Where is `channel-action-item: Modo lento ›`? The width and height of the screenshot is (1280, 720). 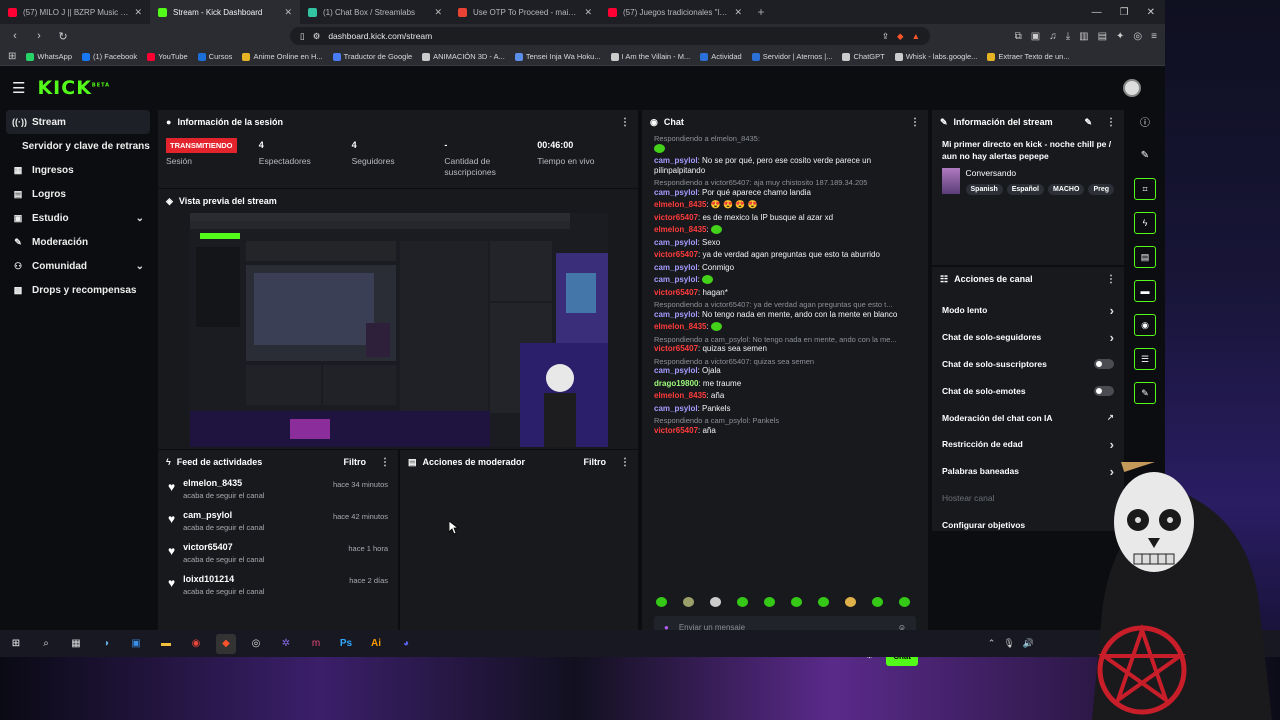 channel-action-item: Modo lento › is located at coordinates (1028, 310).